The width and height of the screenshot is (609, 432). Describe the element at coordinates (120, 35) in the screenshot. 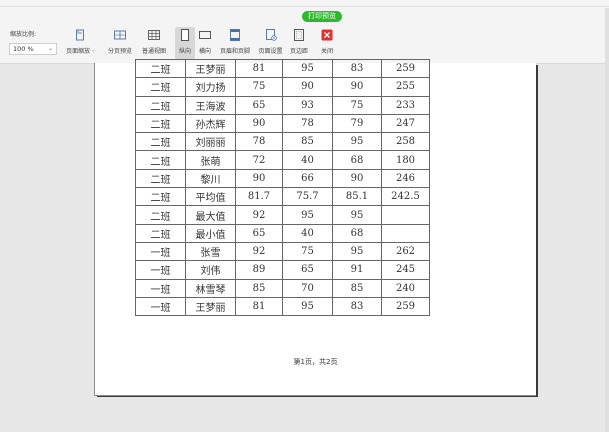

I see `page-break-preview-icon` at that location.